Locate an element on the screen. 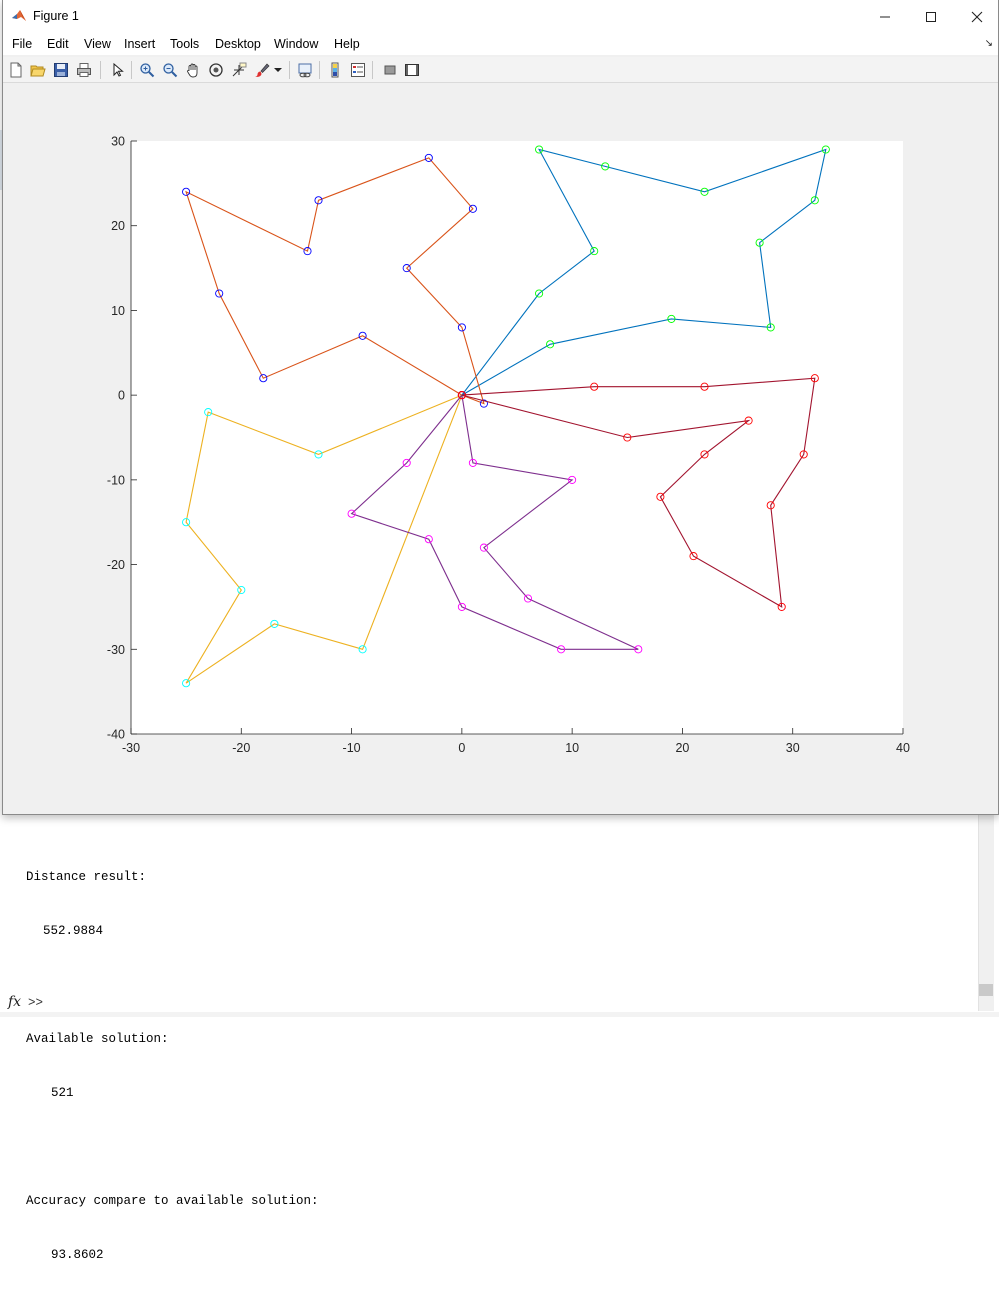  minimize-button is located at coordinates (885, 16).